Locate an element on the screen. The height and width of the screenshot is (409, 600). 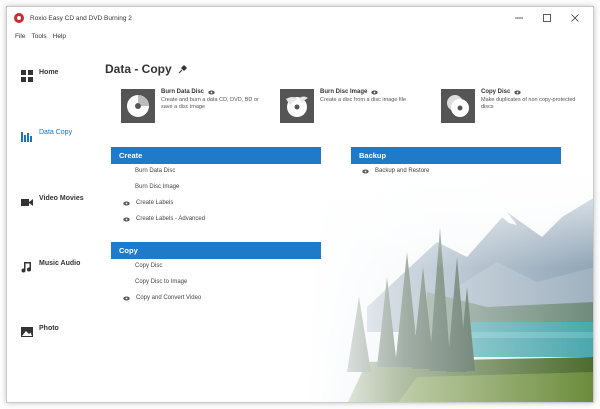
menu-file: File is located at coordinates (20, 36).